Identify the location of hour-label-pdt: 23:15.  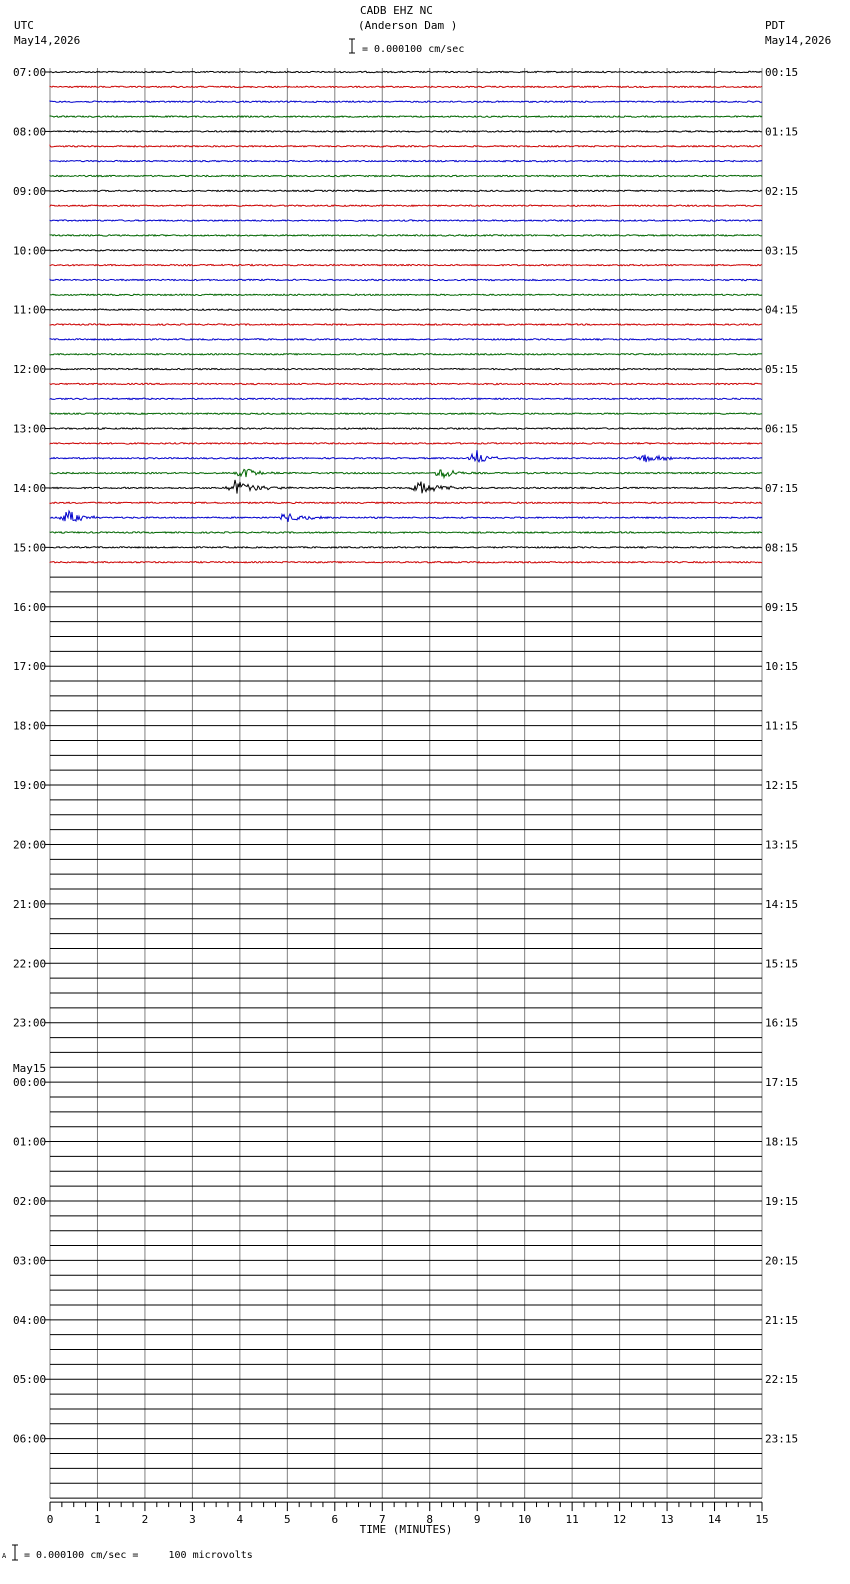
(781, 1439).